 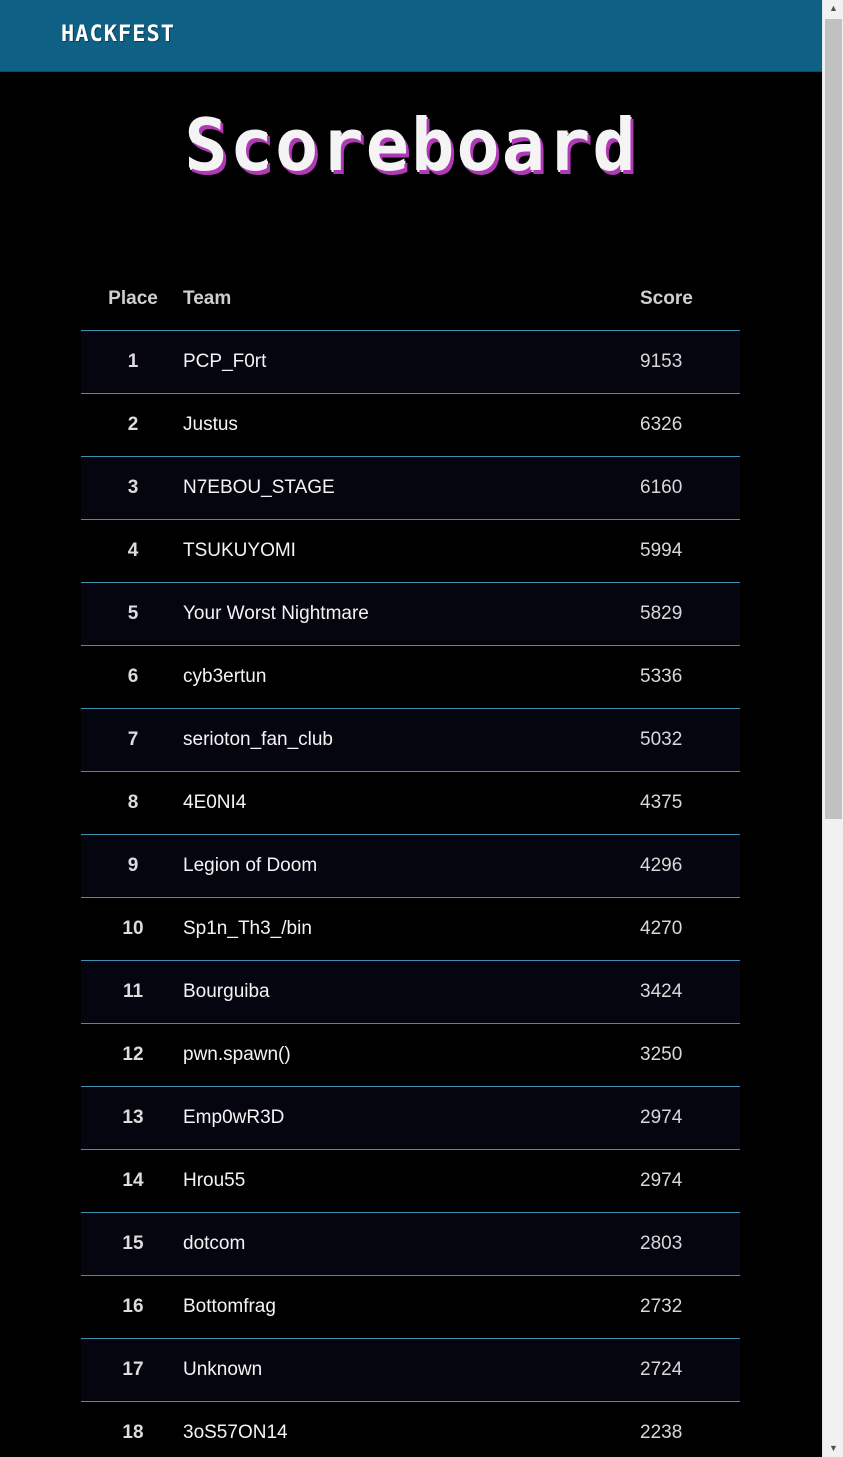 I want to click on team-name: cyb3ertun, so click(x=404, y=677).